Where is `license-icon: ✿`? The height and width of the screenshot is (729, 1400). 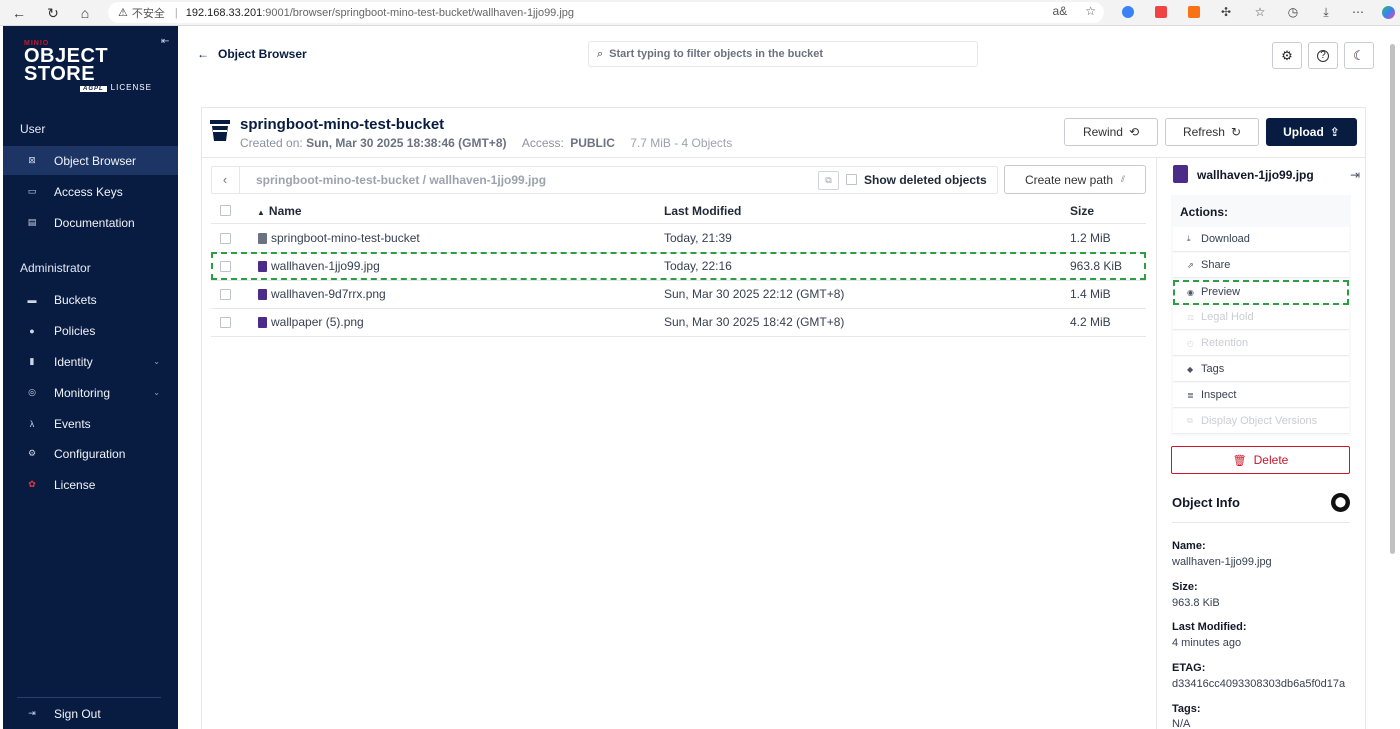
license-icon: ✿ is located at coordinates (32, 484).